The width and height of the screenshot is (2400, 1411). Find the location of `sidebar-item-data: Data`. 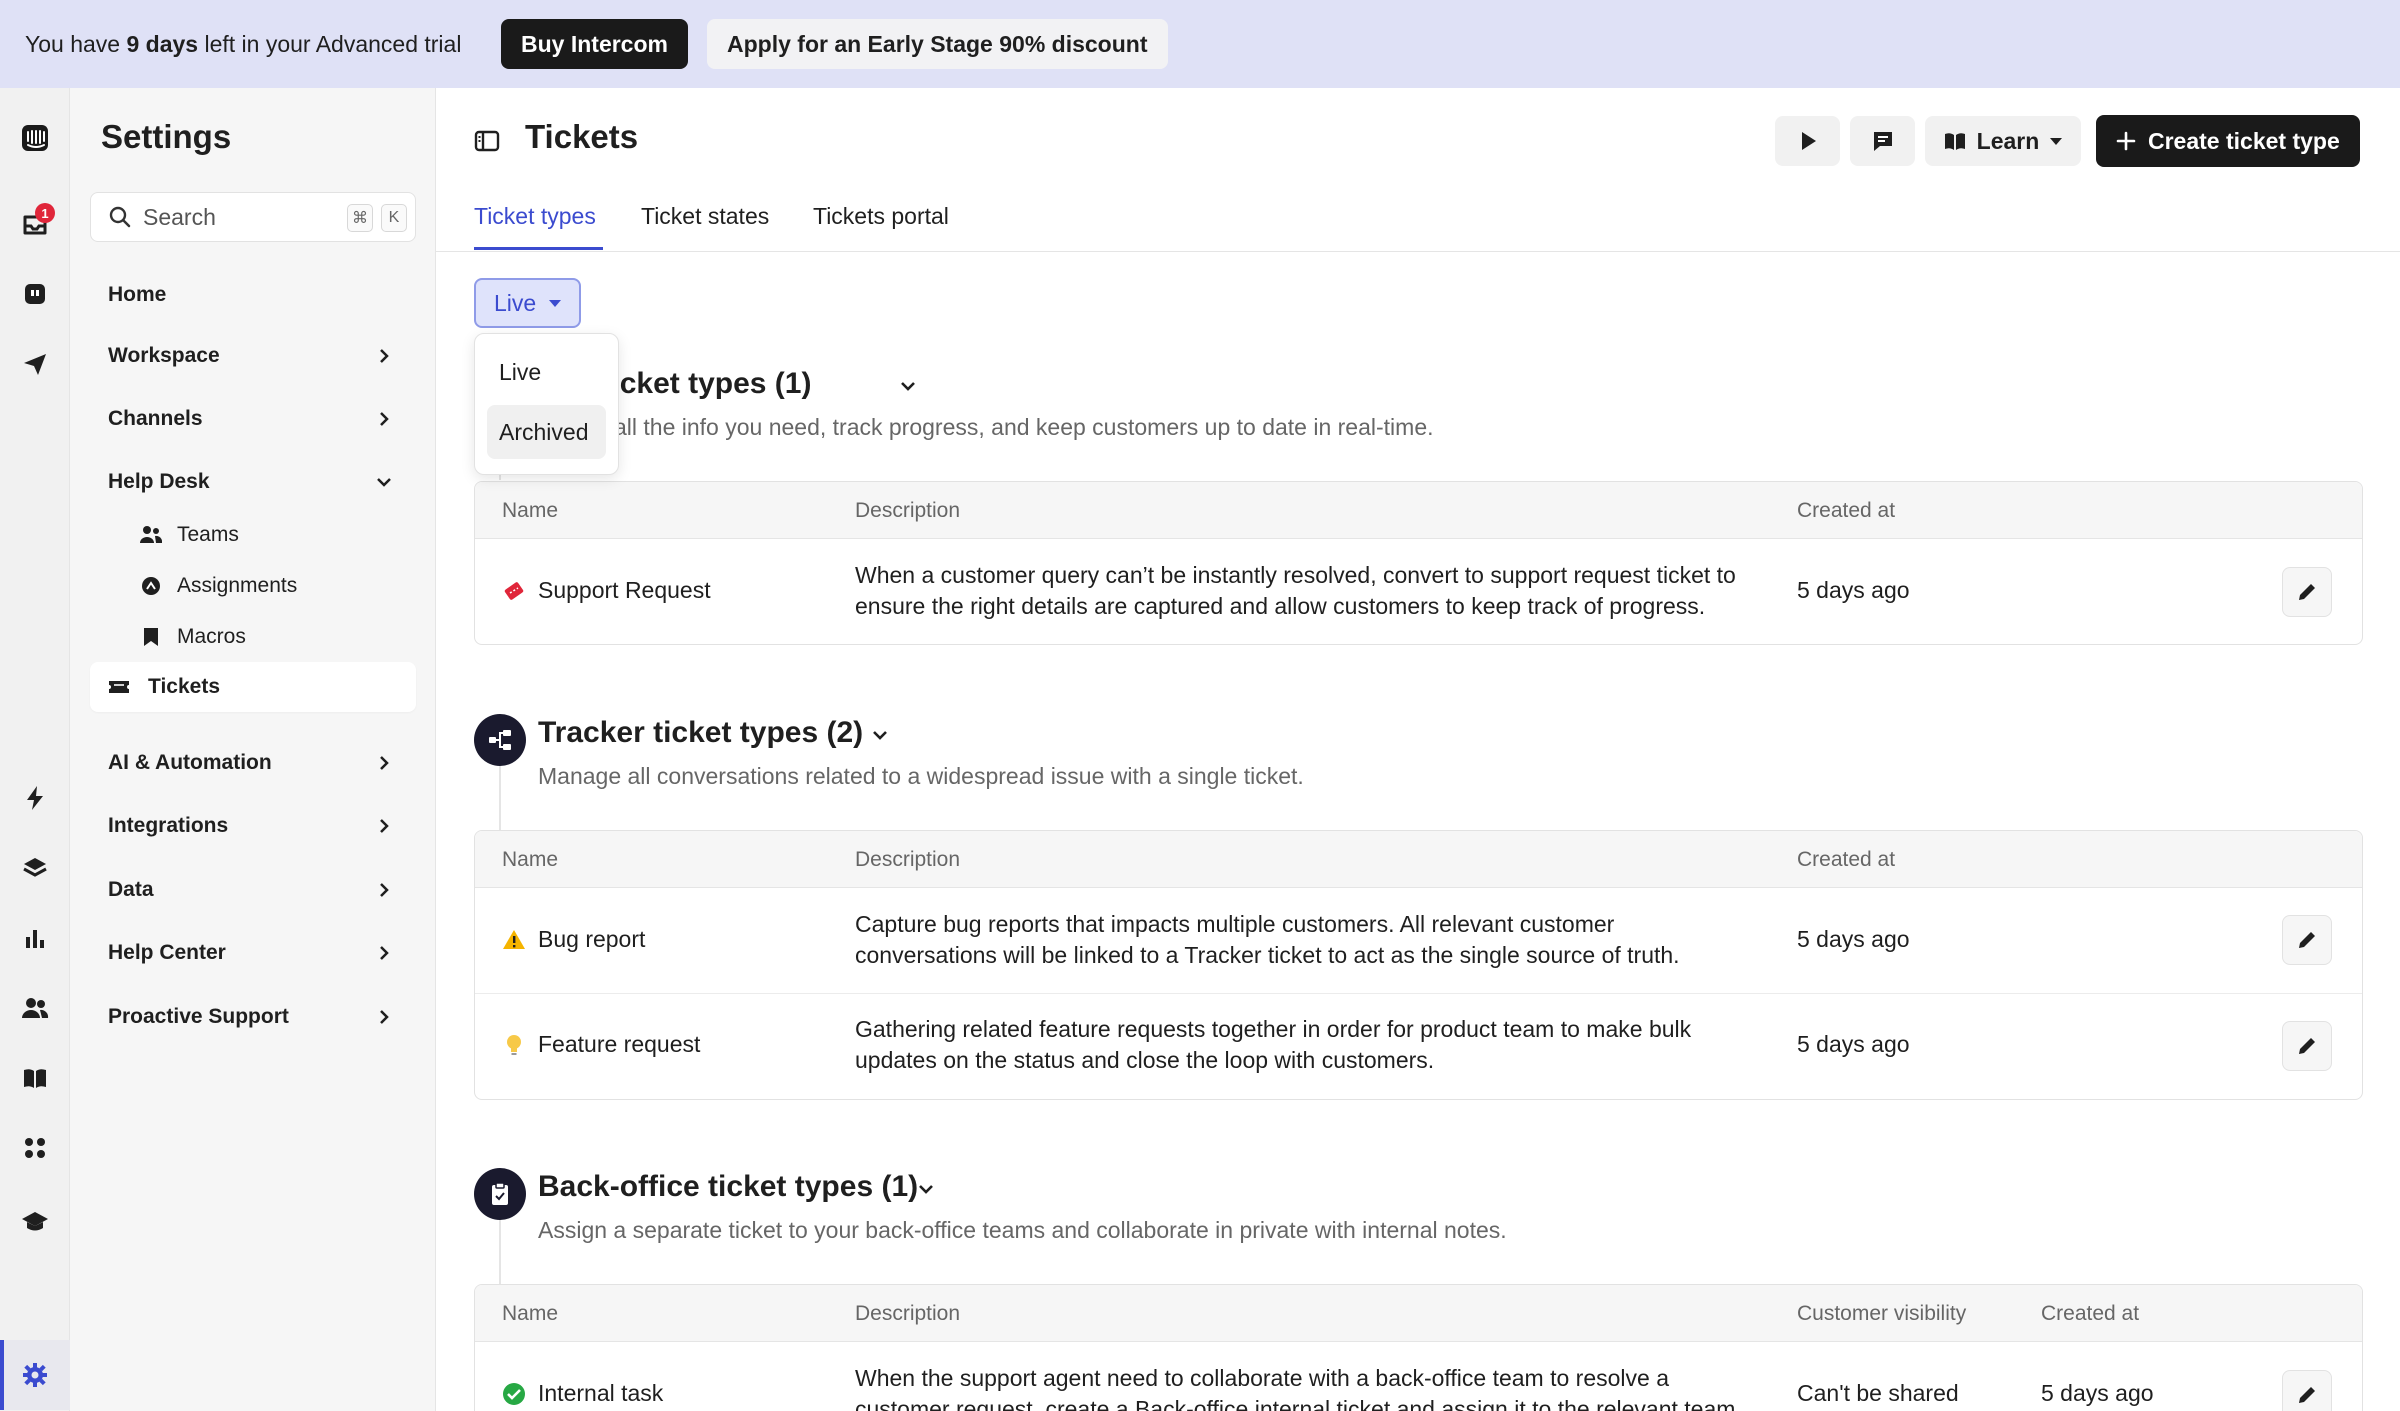

sidebar-item-data: Data is located at coordinates (131, 890).